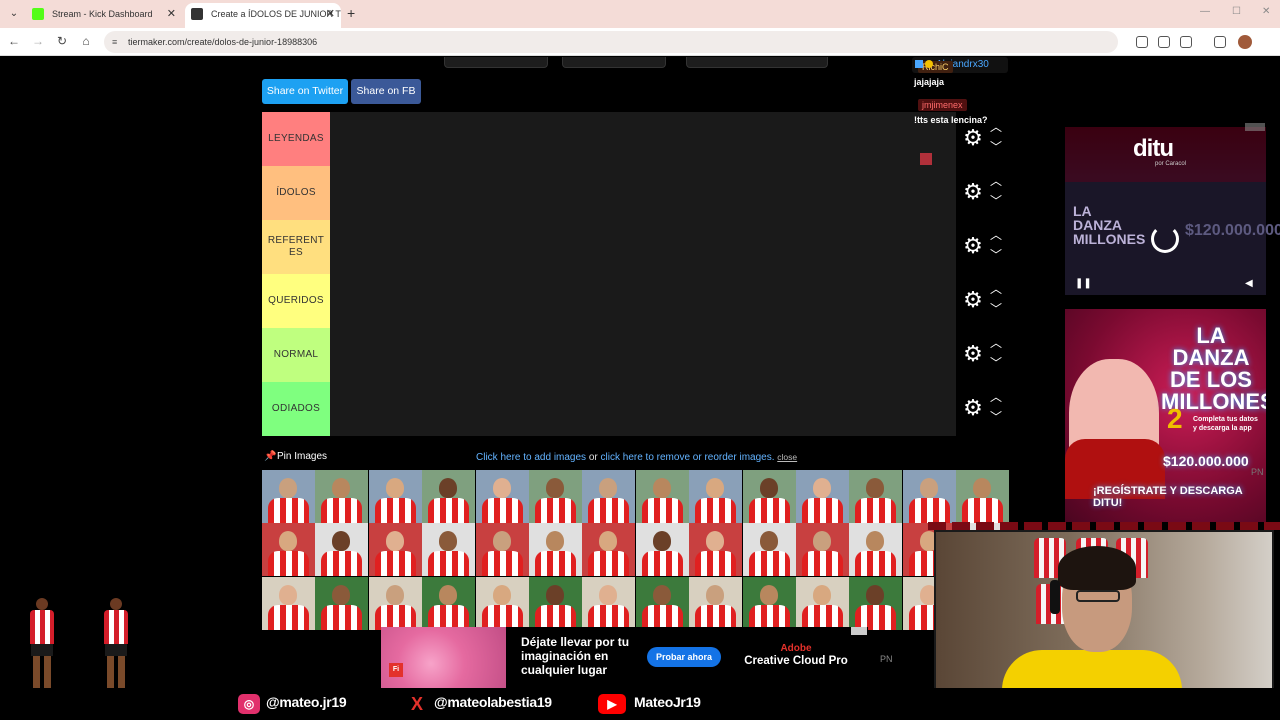  What do you see at coordinates (351, 13) in the screenshot?
I see `new-tab-icon: +` at bounding box center [351, 13].